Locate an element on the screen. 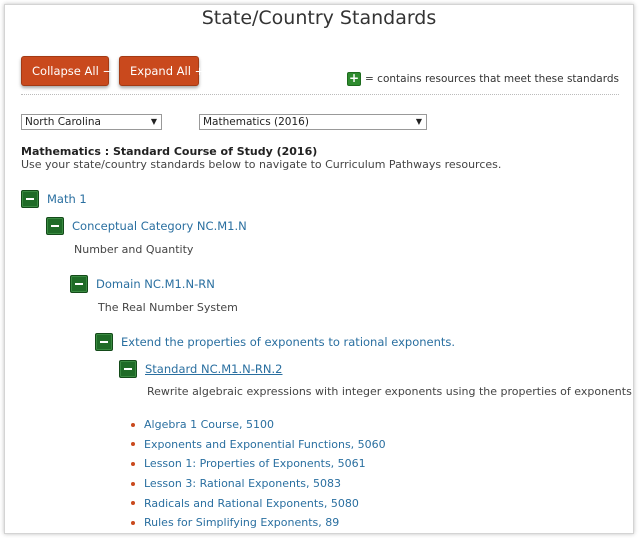  page-title: State/Country Standards is located at coordinates (319, 18).